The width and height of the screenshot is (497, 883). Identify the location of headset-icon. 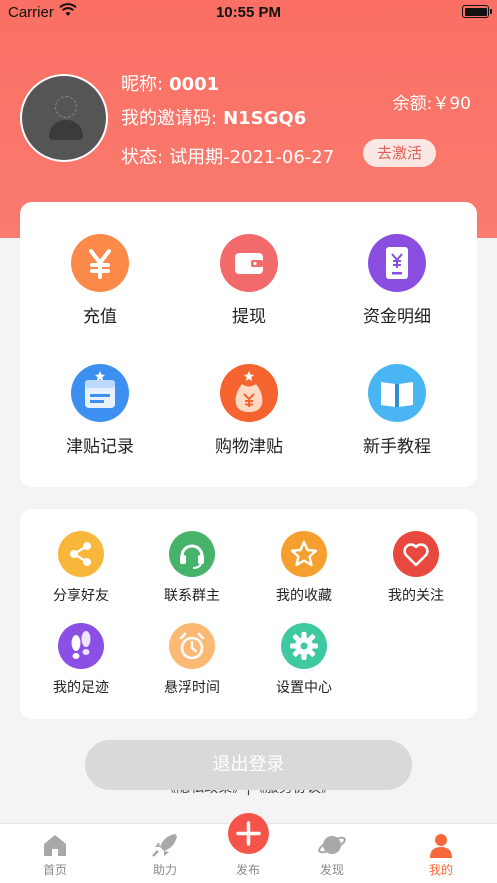
(192, 554).